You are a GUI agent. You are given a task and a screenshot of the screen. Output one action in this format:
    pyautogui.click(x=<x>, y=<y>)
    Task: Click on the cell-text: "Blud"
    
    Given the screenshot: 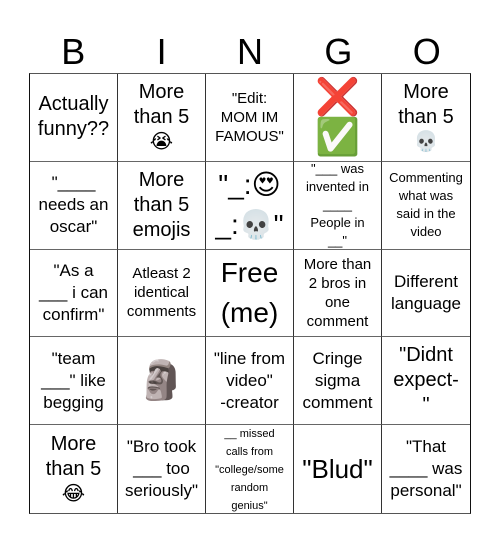 What is the action you would take?
    pyautogui.click(x=337, y=469)
    